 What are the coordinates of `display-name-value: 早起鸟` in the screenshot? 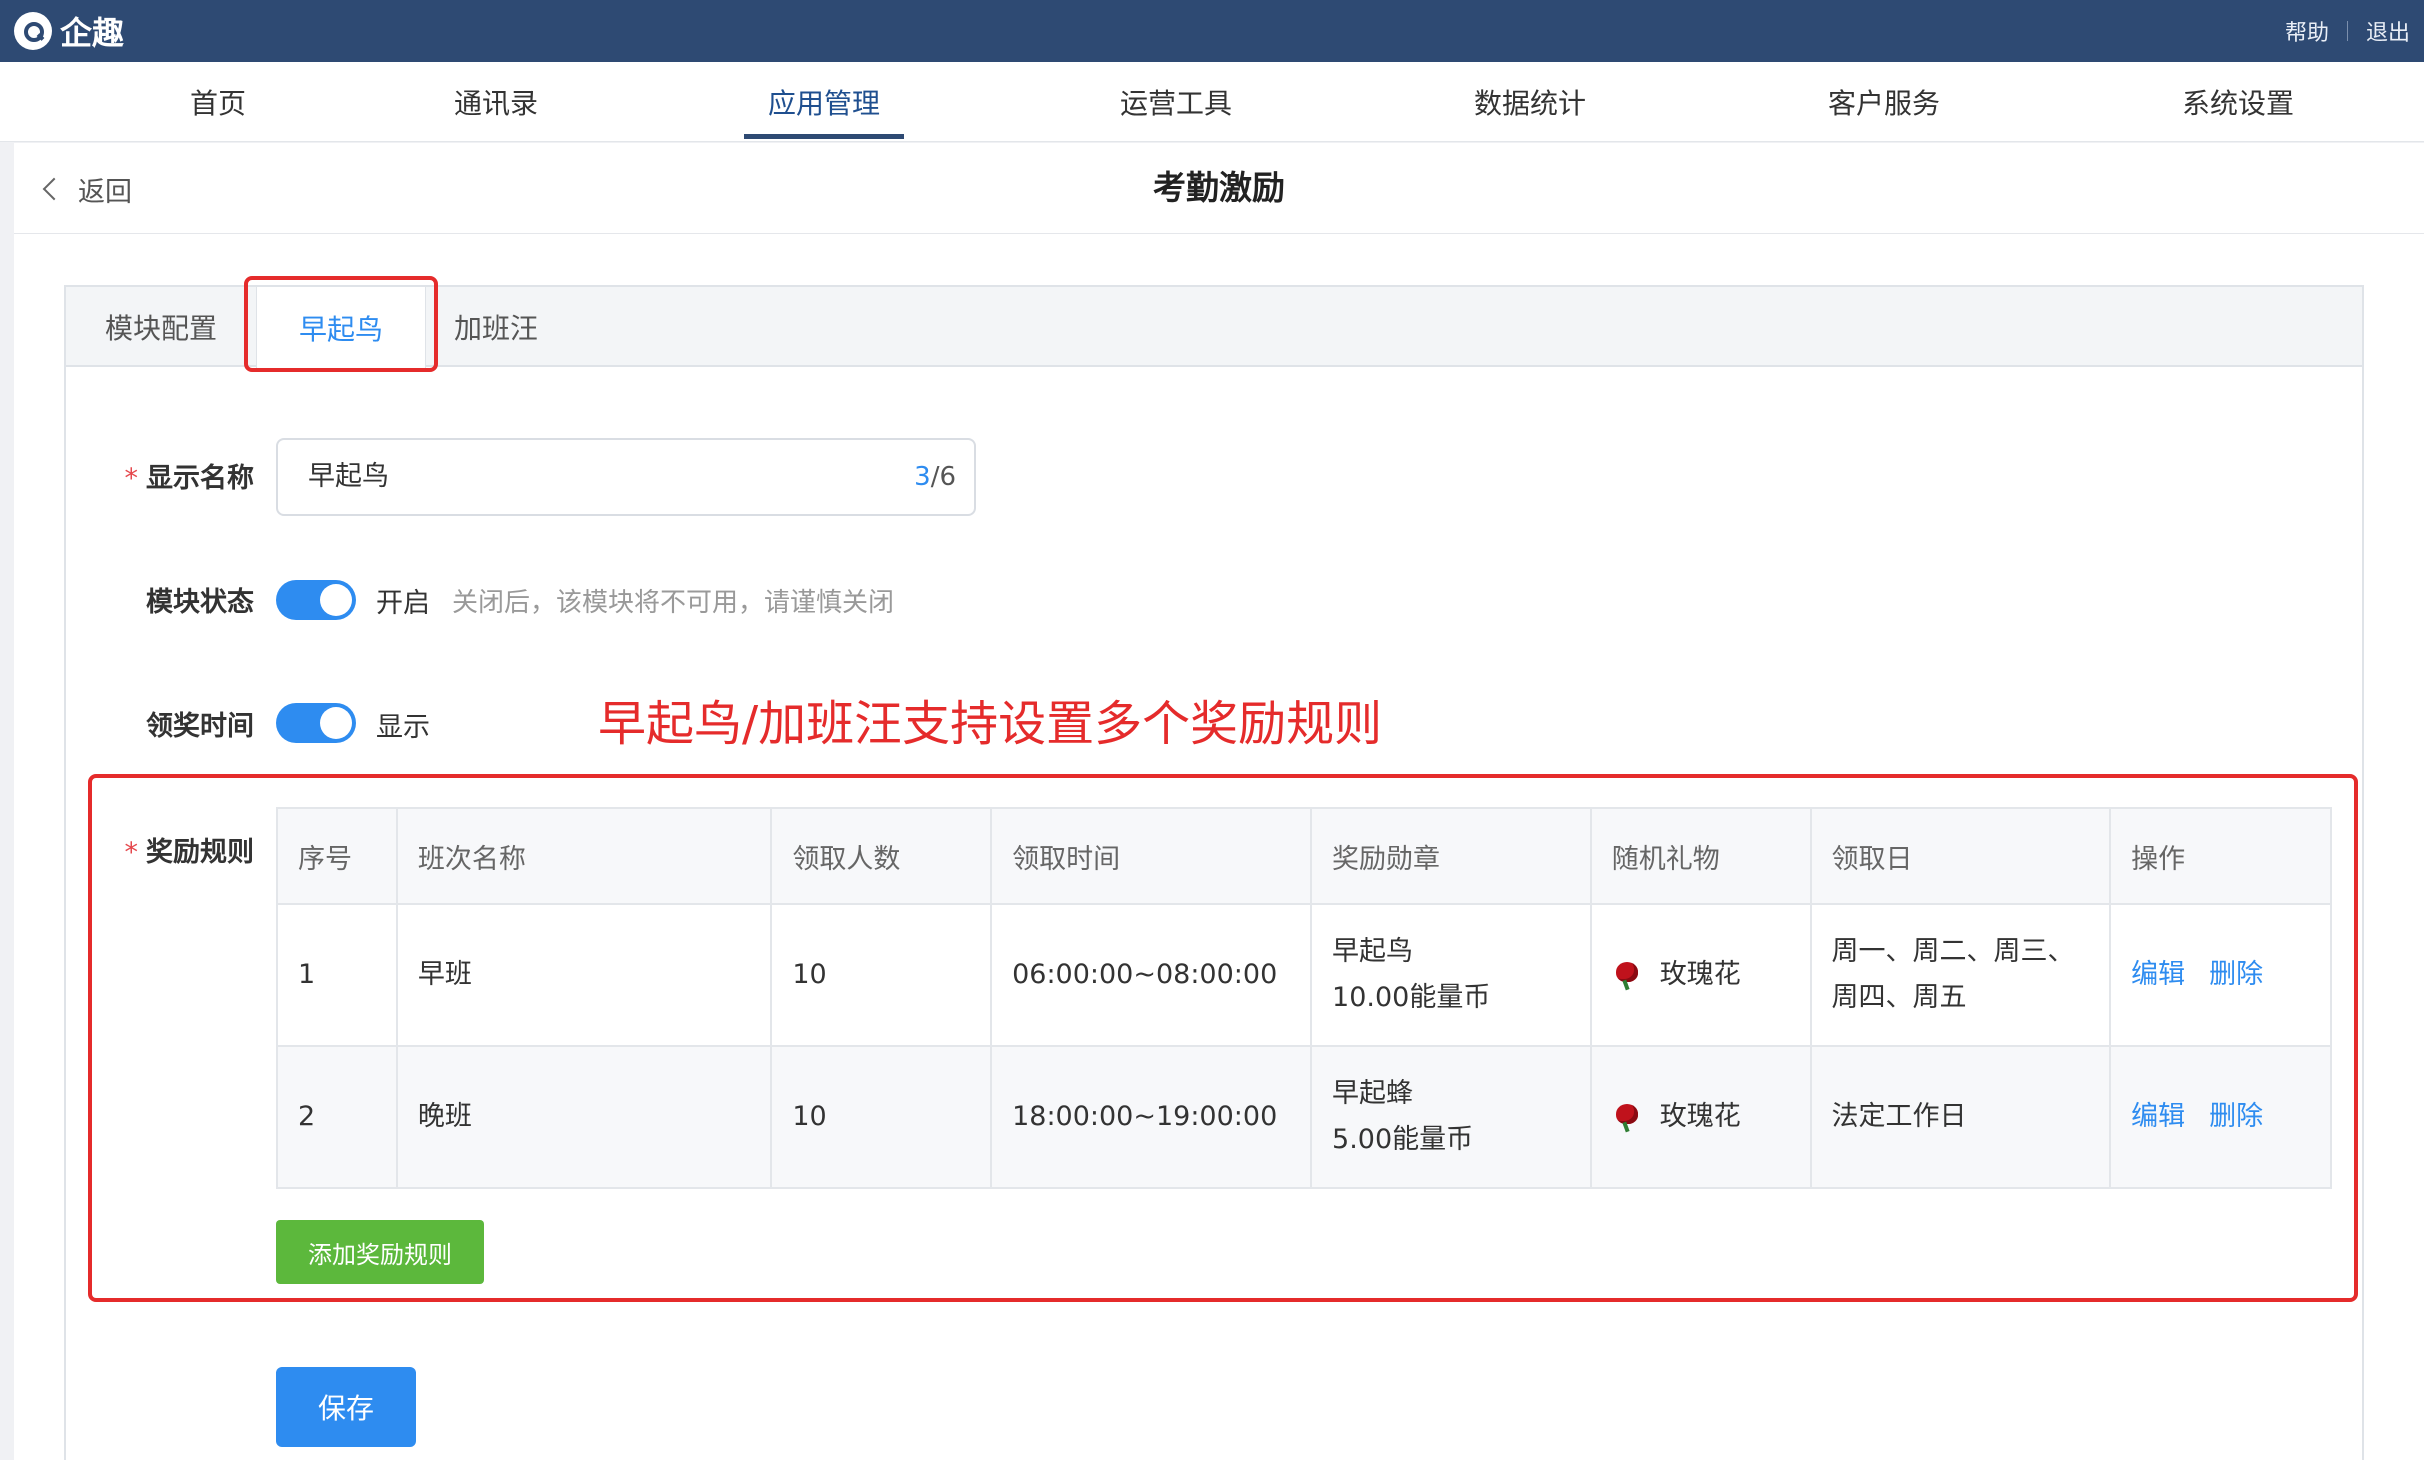 It's located at (348, 476).